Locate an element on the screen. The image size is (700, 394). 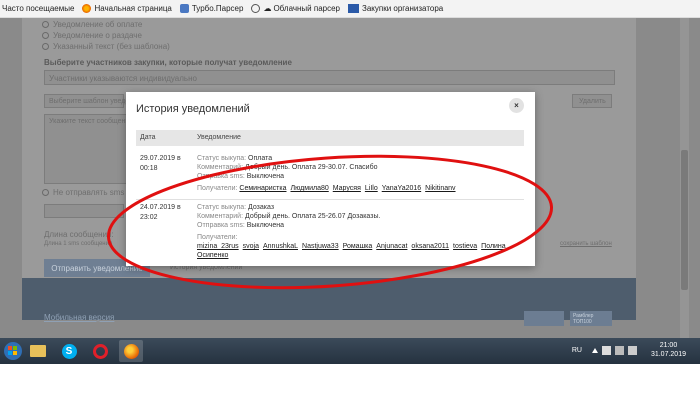
option-custom-text: Указанный текст (без шаблона) is located at coordinates (106, 46).